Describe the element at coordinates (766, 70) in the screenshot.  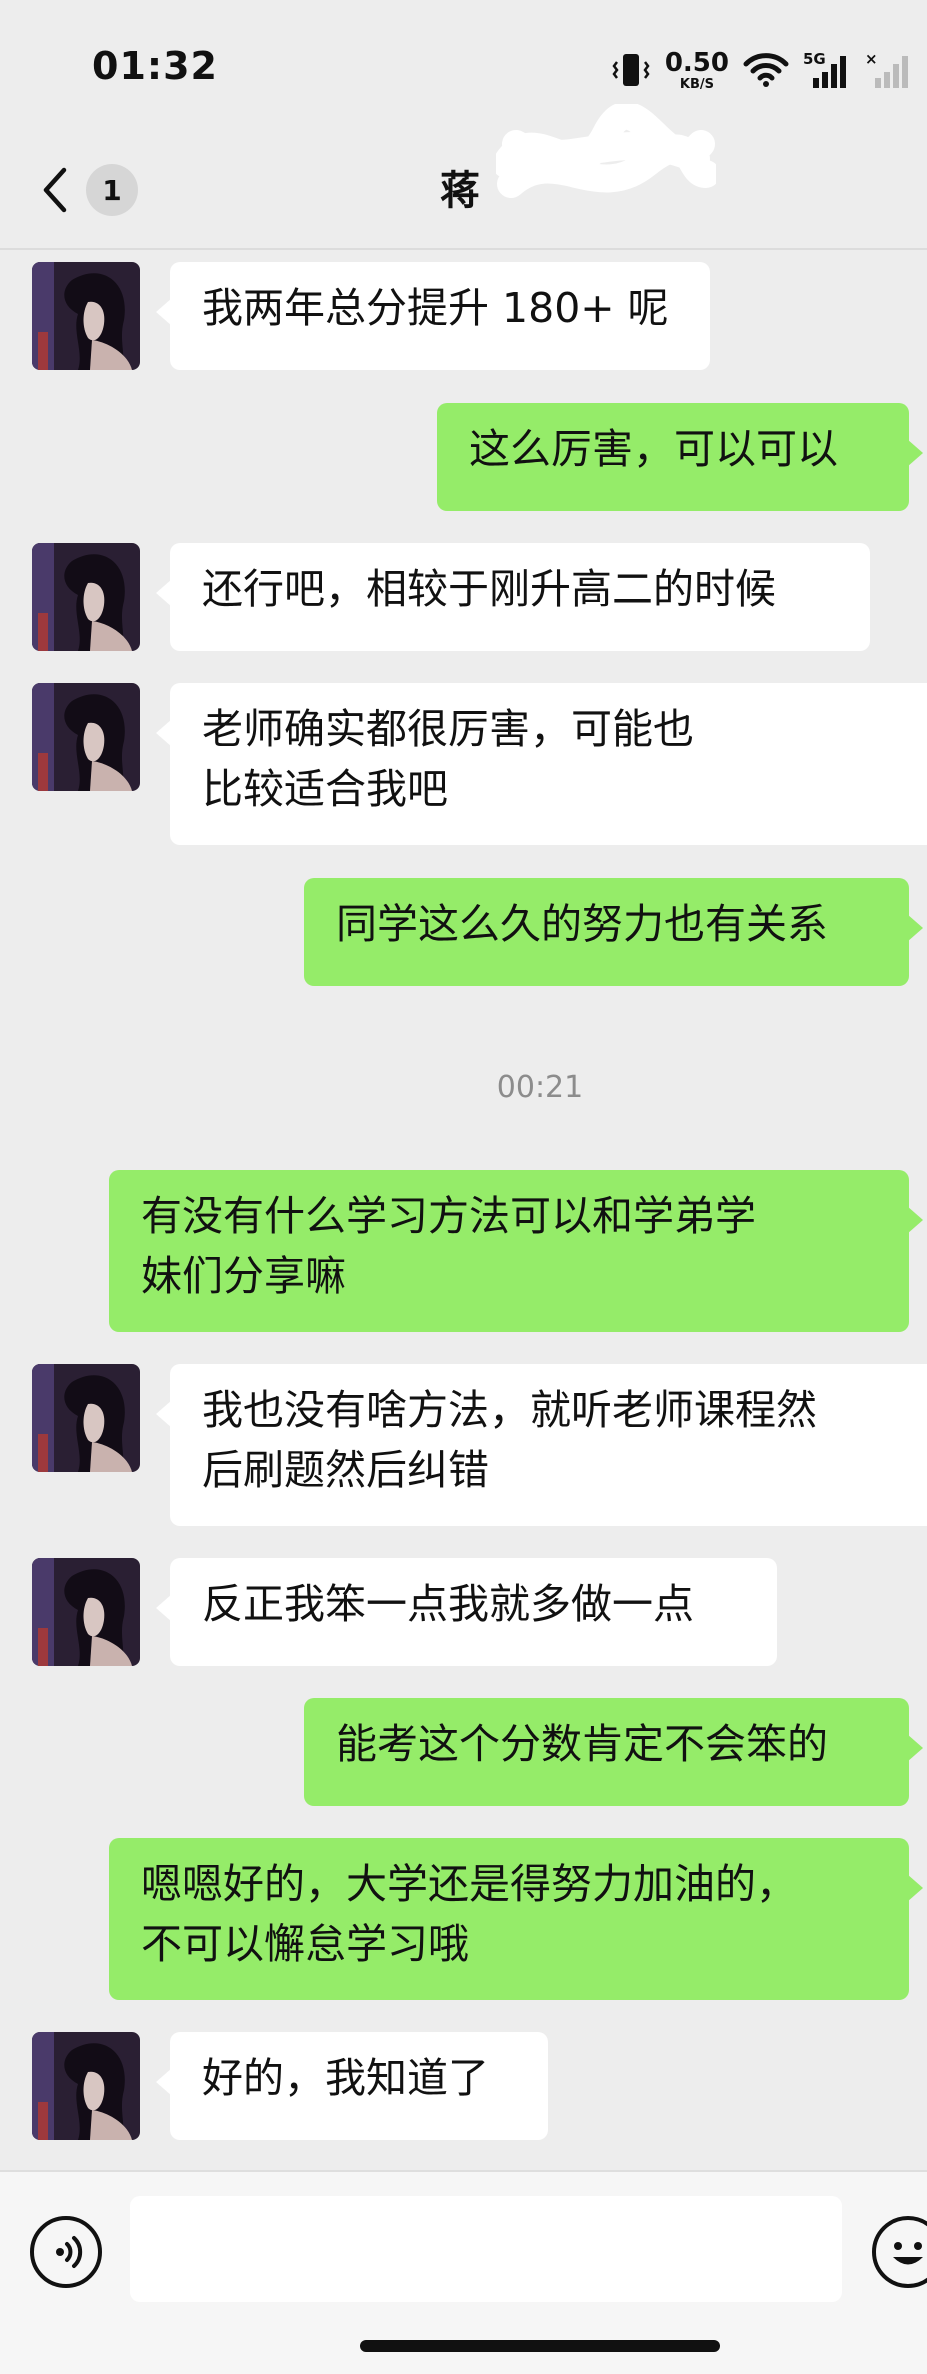
I see `wifi-icon` at that location.